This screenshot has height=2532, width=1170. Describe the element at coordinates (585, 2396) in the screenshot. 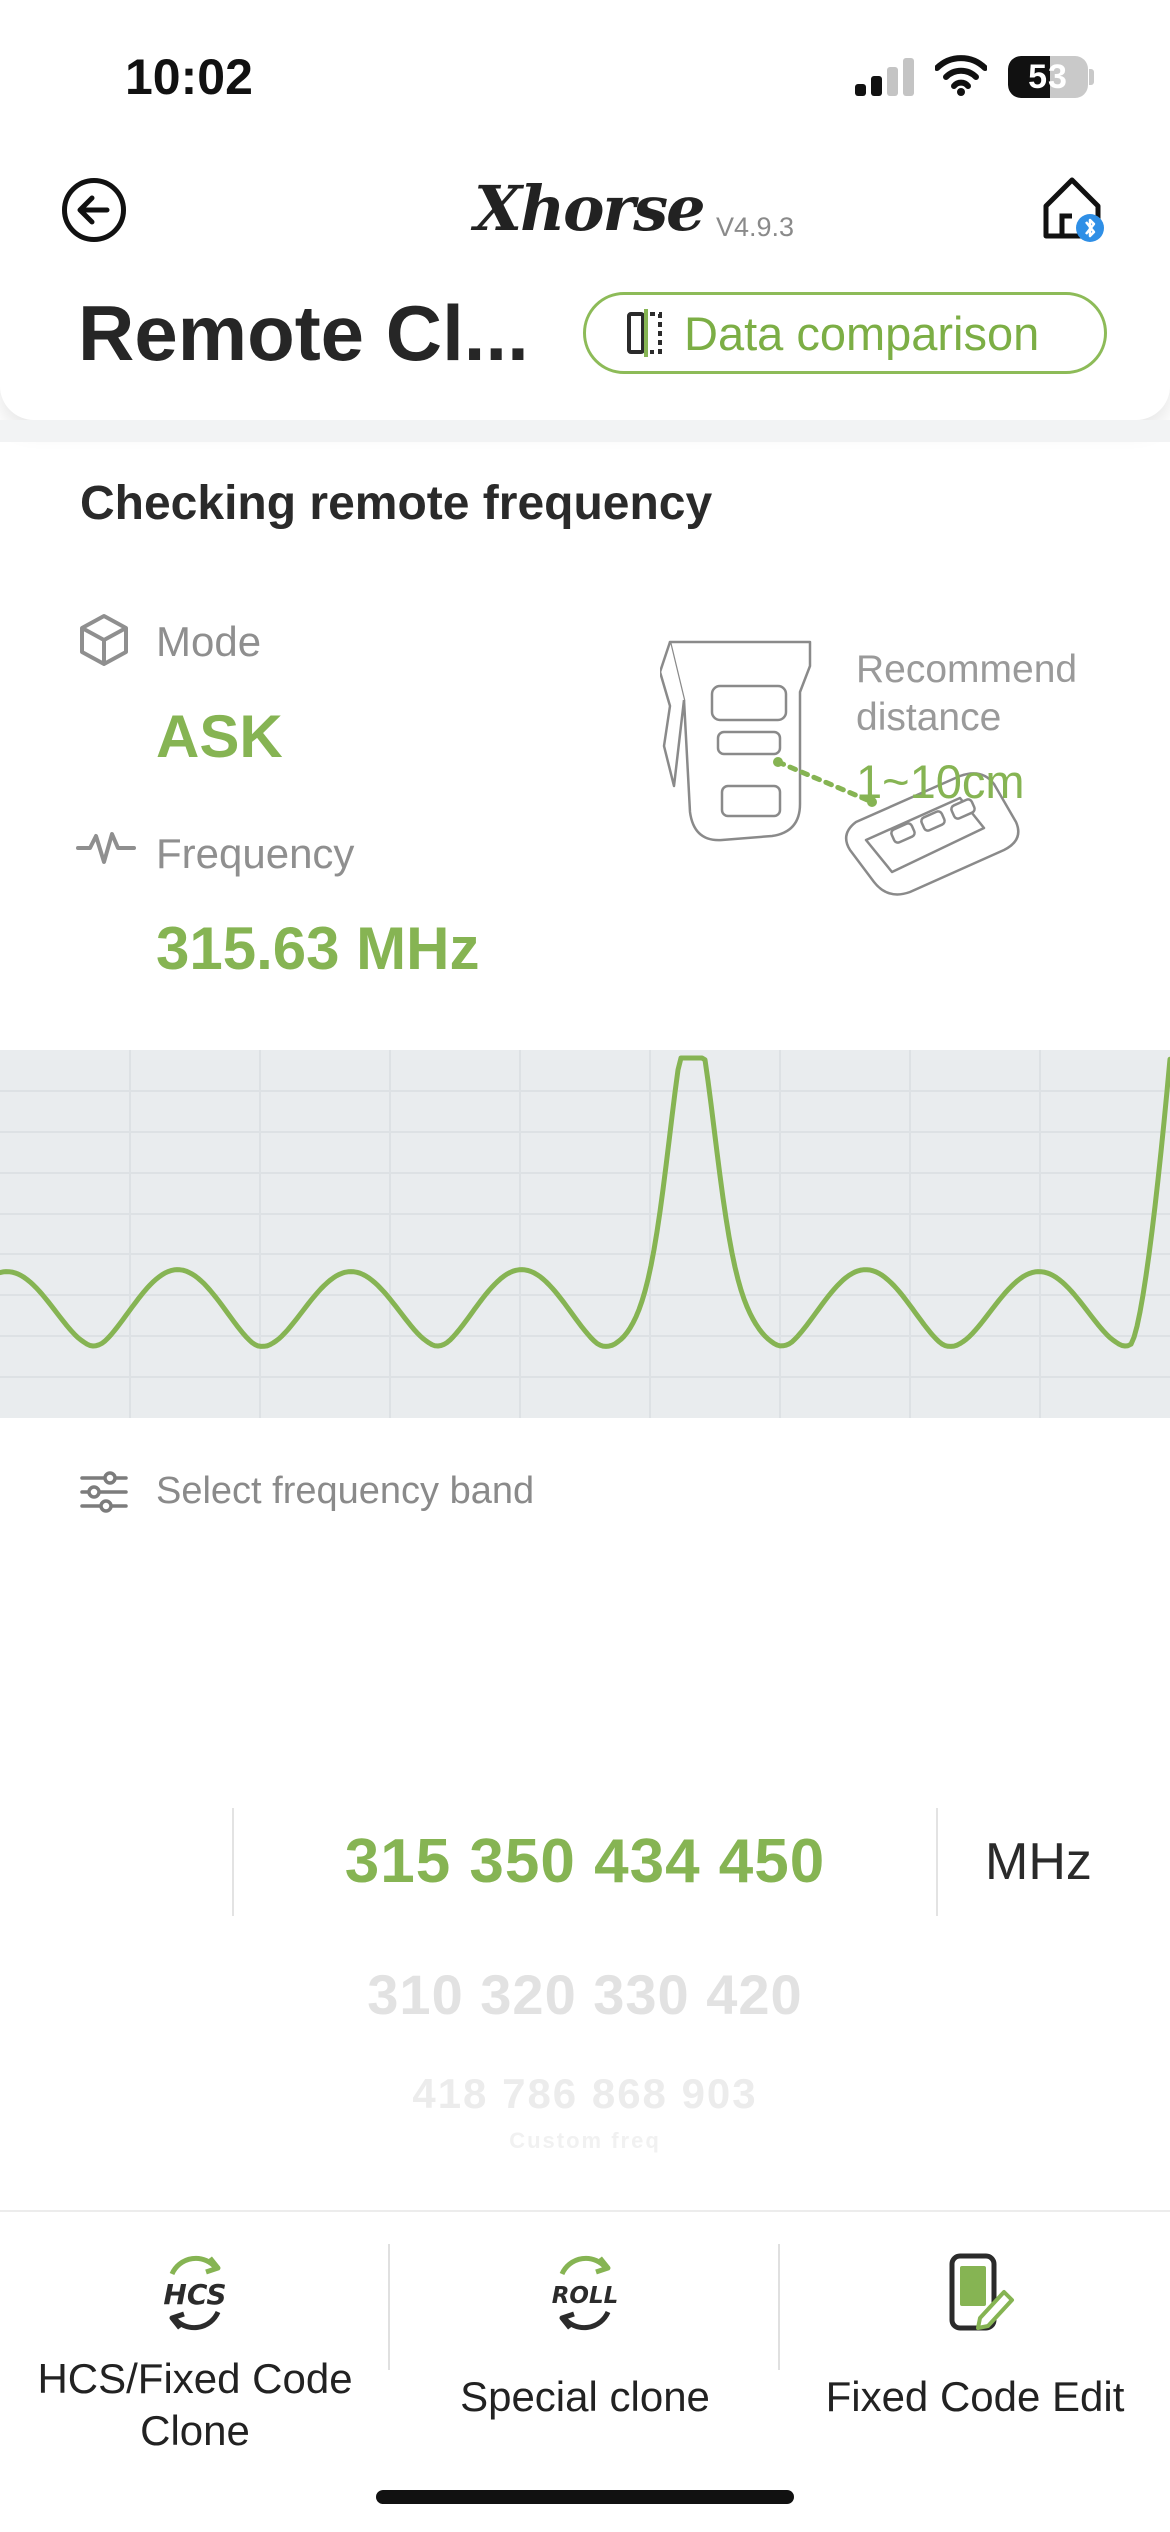

I see `tab-label: Special clone` at that location.